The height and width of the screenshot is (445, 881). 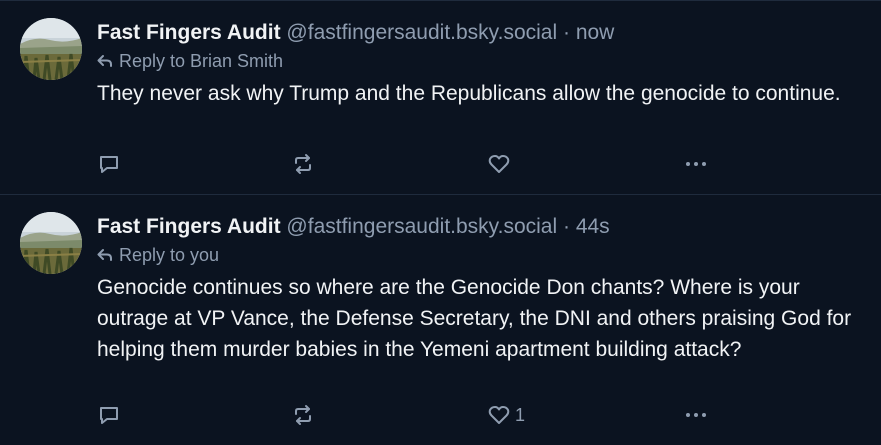 I want to click on like-button: 1, so click(x=506, y=415).